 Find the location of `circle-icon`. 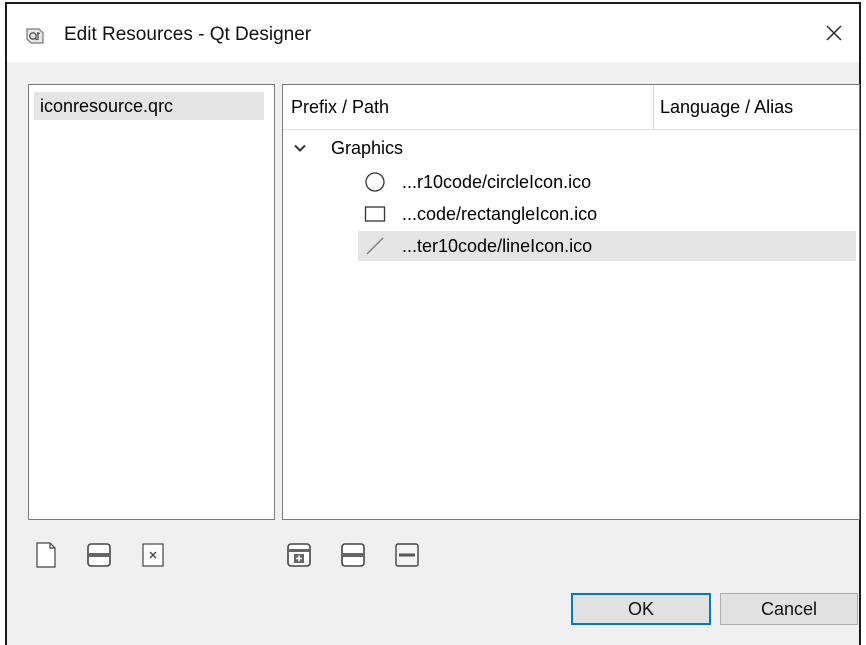

circle-icon is located at coordinates (375, 182).